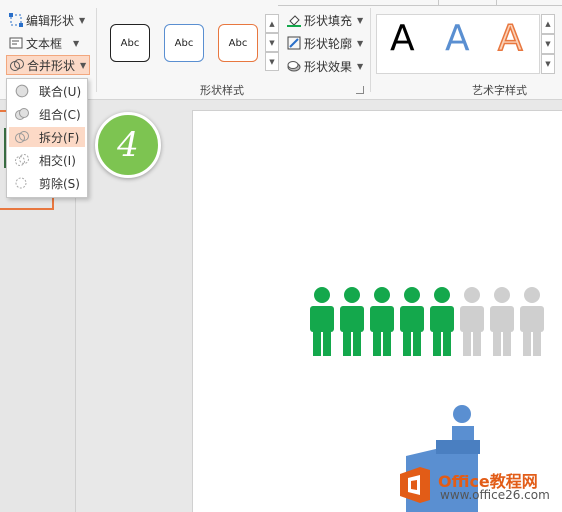 This screenshot has height=512, width=562. I want to click on style-sample-dark: Abc, so click(130, 43).